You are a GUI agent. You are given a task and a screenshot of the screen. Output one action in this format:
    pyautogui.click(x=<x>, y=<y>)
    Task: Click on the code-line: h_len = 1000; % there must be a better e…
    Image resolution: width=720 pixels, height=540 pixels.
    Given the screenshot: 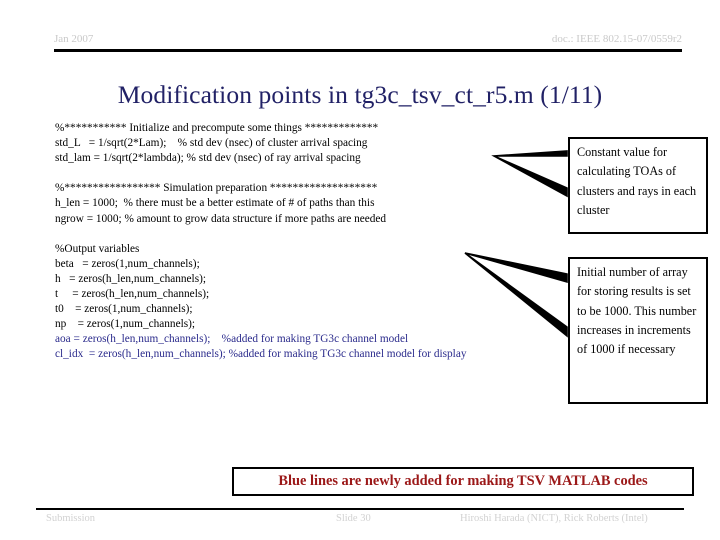 What is the action you would take?
    pyautogui.click(x=215, y=203)
    